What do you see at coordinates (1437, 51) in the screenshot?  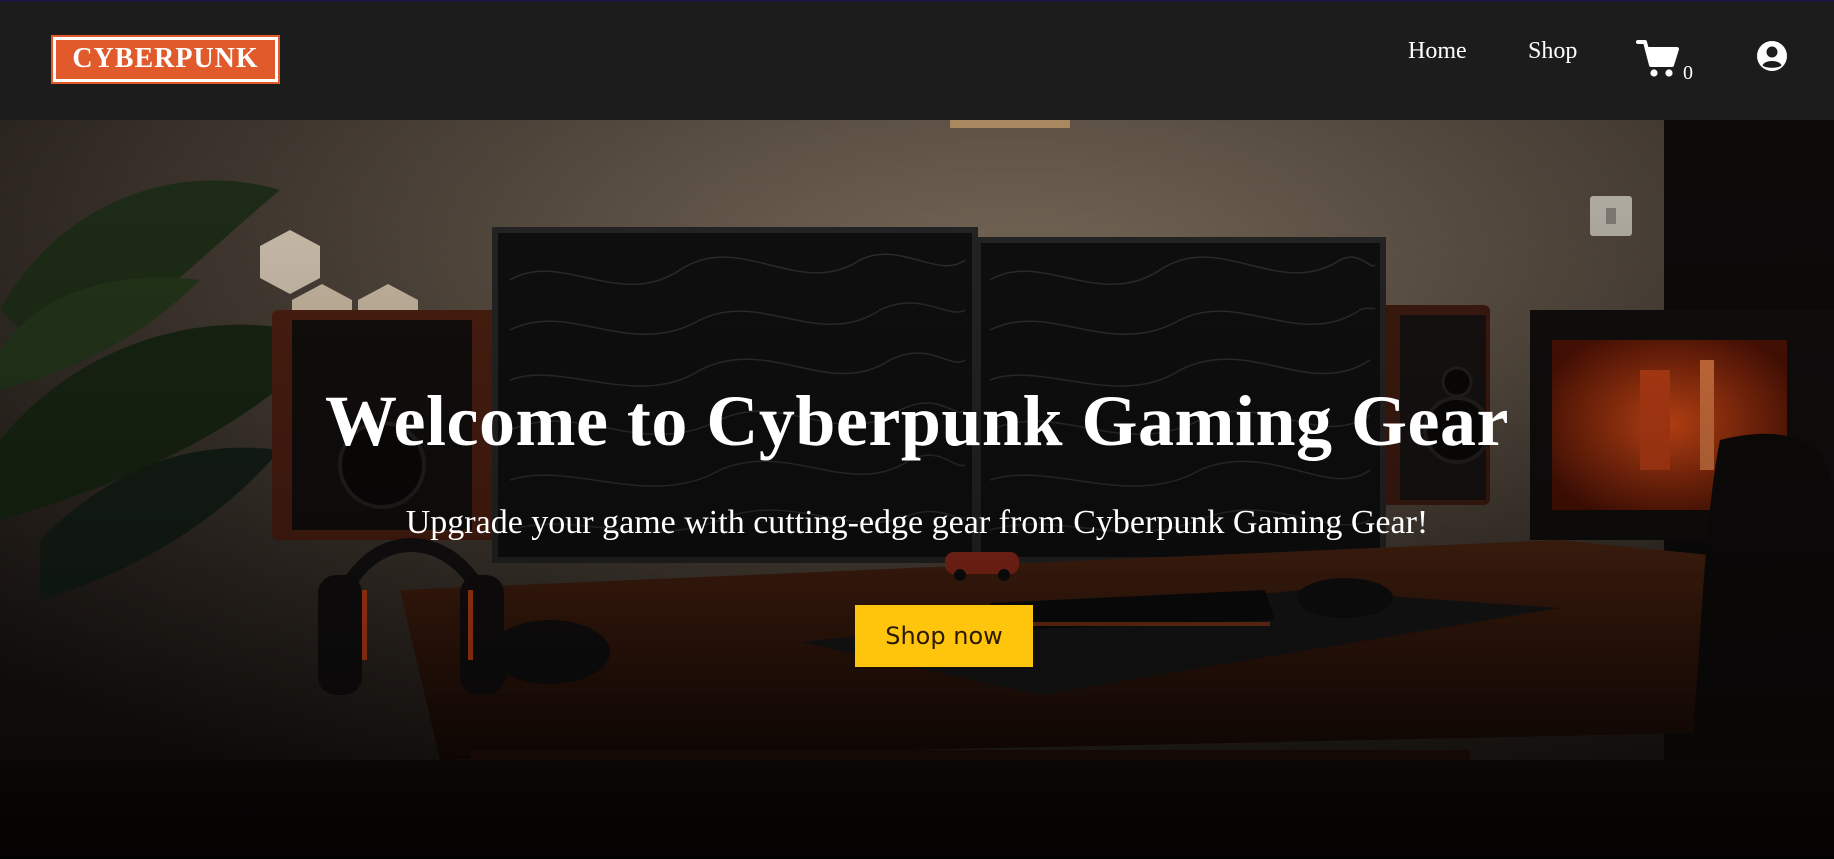 I see `nav-link-home: Home` at bounding box center [1437, 51].